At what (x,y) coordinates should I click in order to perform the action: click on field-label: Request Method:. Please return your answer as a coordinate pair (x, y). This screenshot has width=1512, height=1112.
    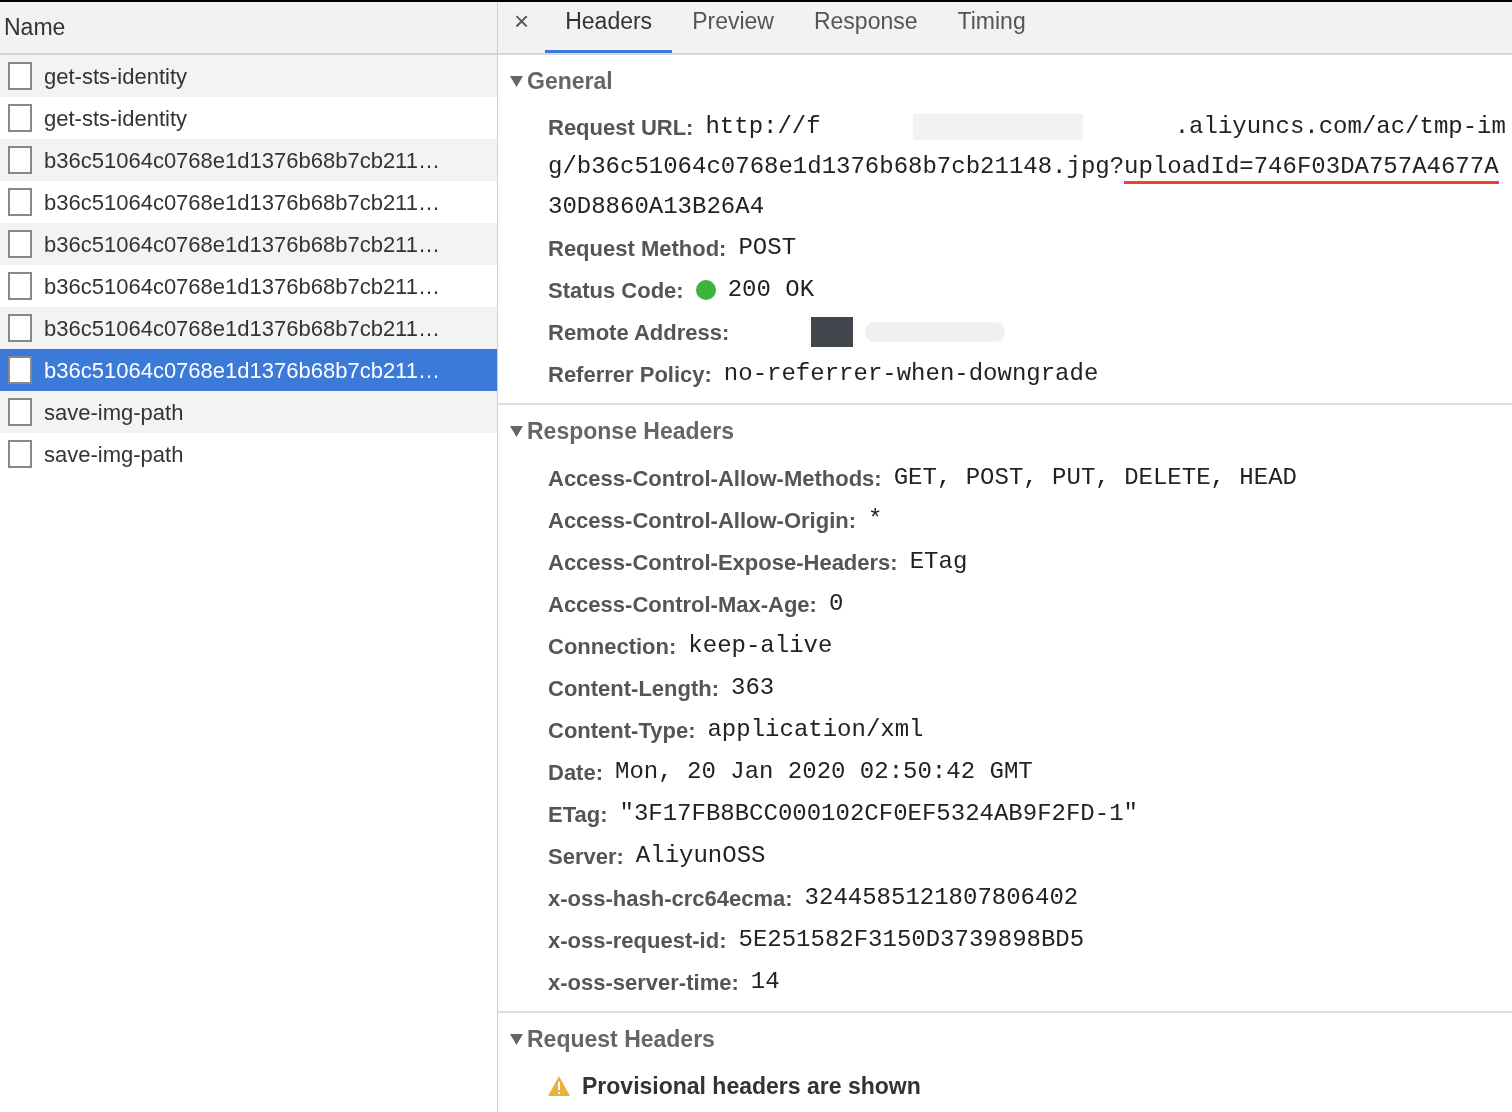
    Looking at the image, I should click on (637, 248).